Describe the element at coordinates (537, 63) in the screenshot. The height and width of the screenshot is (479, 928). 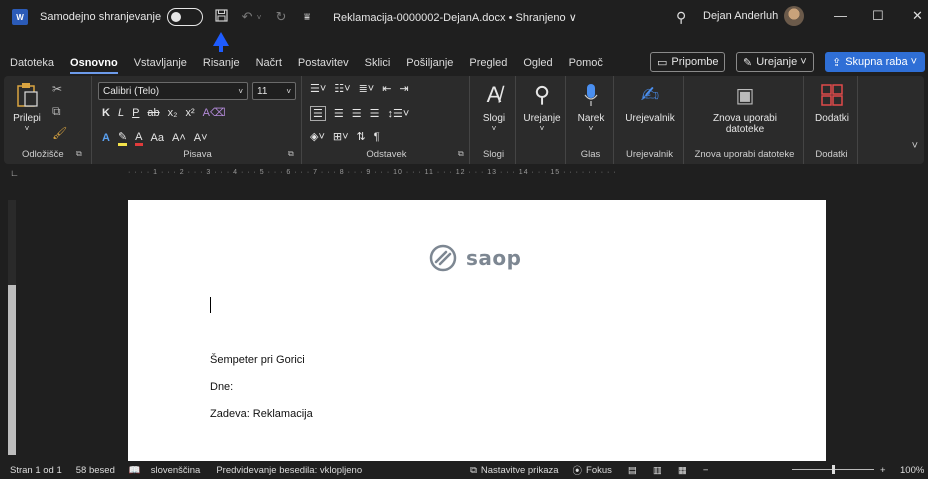
I see `tab-view: Ogled` at that location.